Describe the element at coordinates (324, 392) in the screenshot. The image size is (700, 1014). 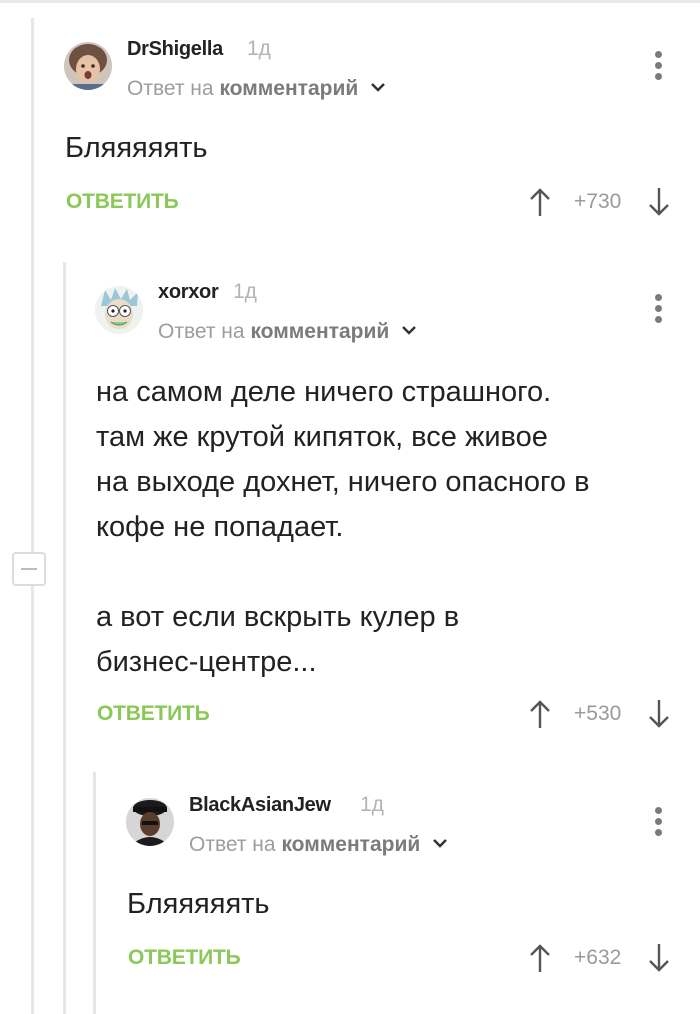
I see `comment-text-line: на самом деле ничего страшного.` at that location.